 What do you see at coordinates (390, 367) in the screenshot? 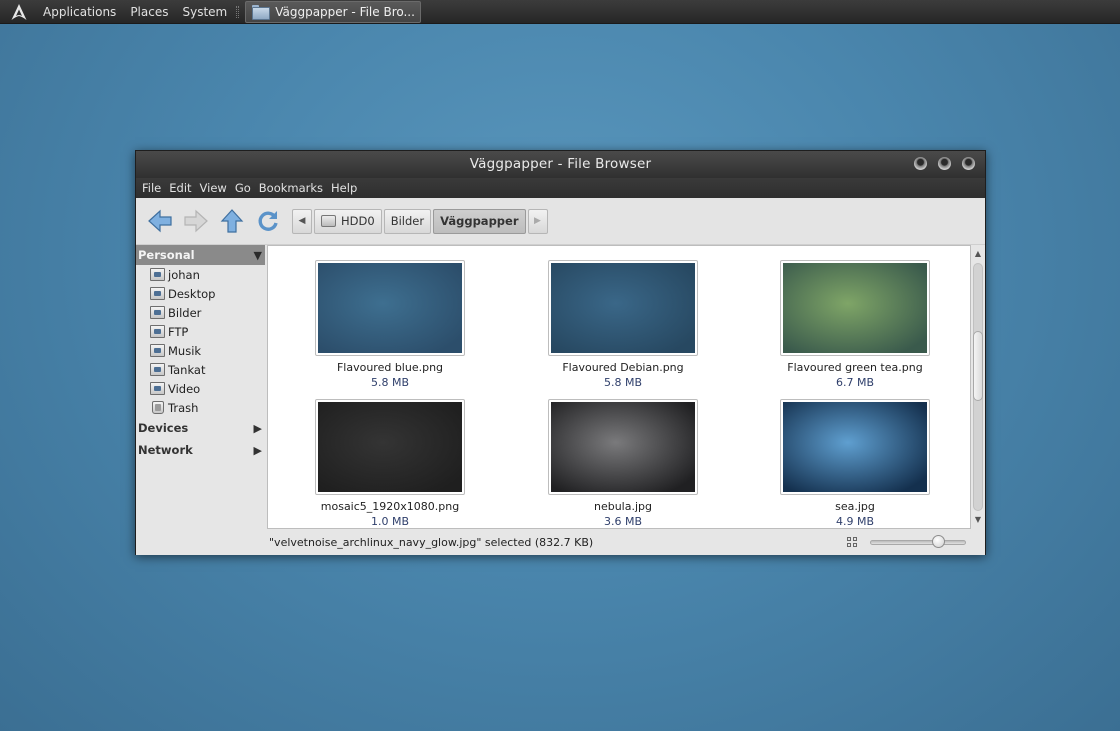
I see `file-name: Flavoured blue.png` at bounding box center [390, 367].